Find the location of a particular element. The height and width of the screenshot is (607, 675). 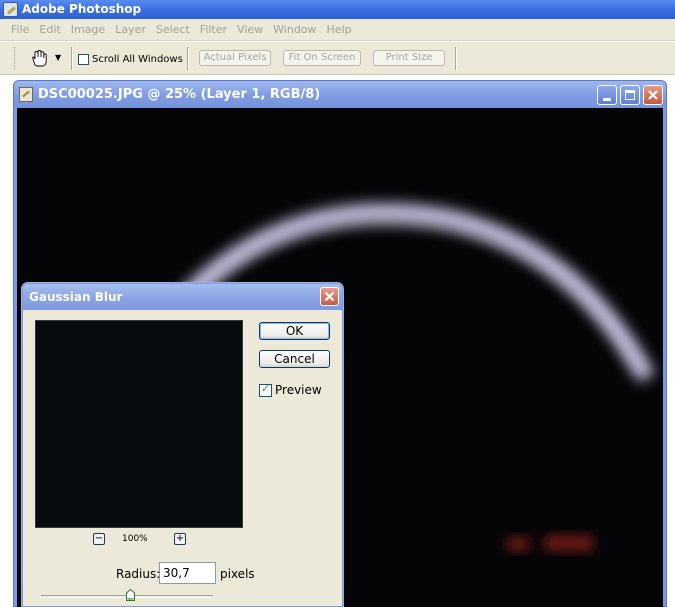

zoom-out-icon: − is located at coordinates (99, 538).